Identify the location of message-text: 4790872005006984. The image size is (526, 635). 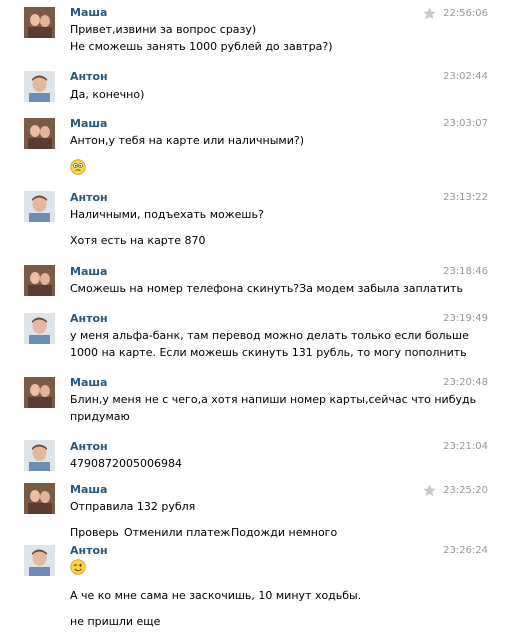
(126, 463).